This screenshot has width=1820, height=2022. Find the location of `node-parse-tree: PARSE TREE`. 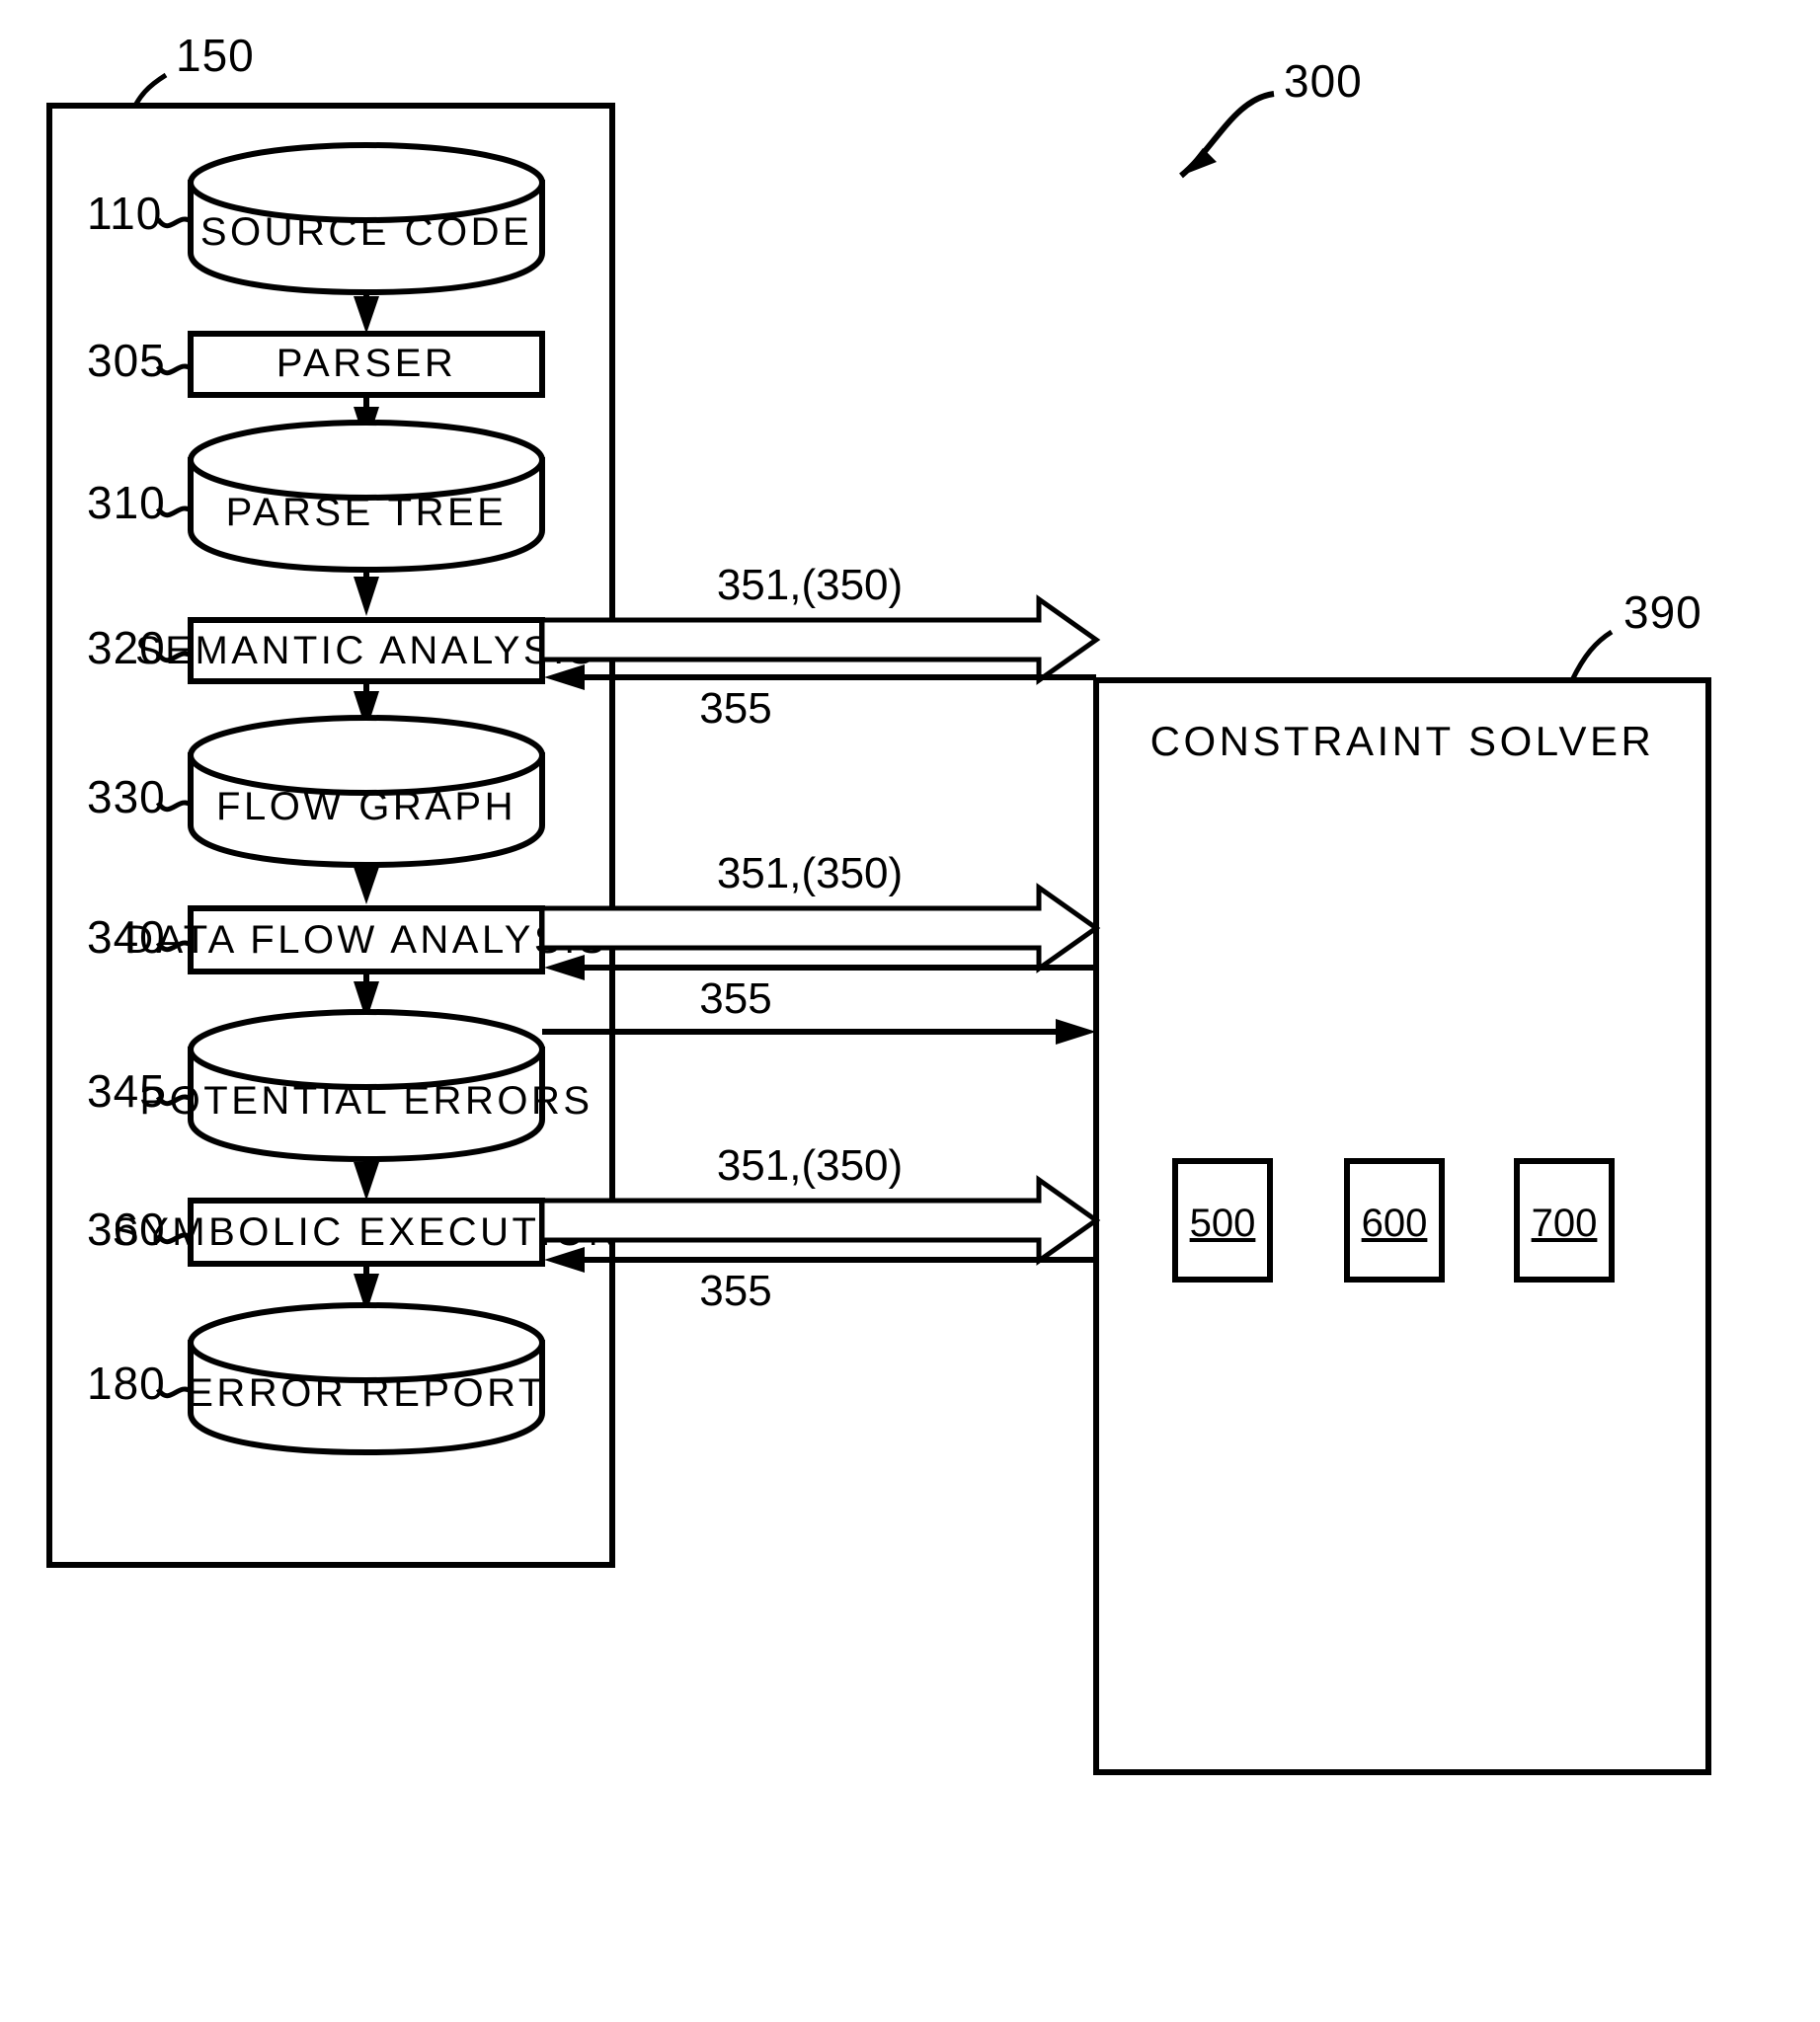

node-parse-tree: PARSE TREE is located at coordinates (366, 497).